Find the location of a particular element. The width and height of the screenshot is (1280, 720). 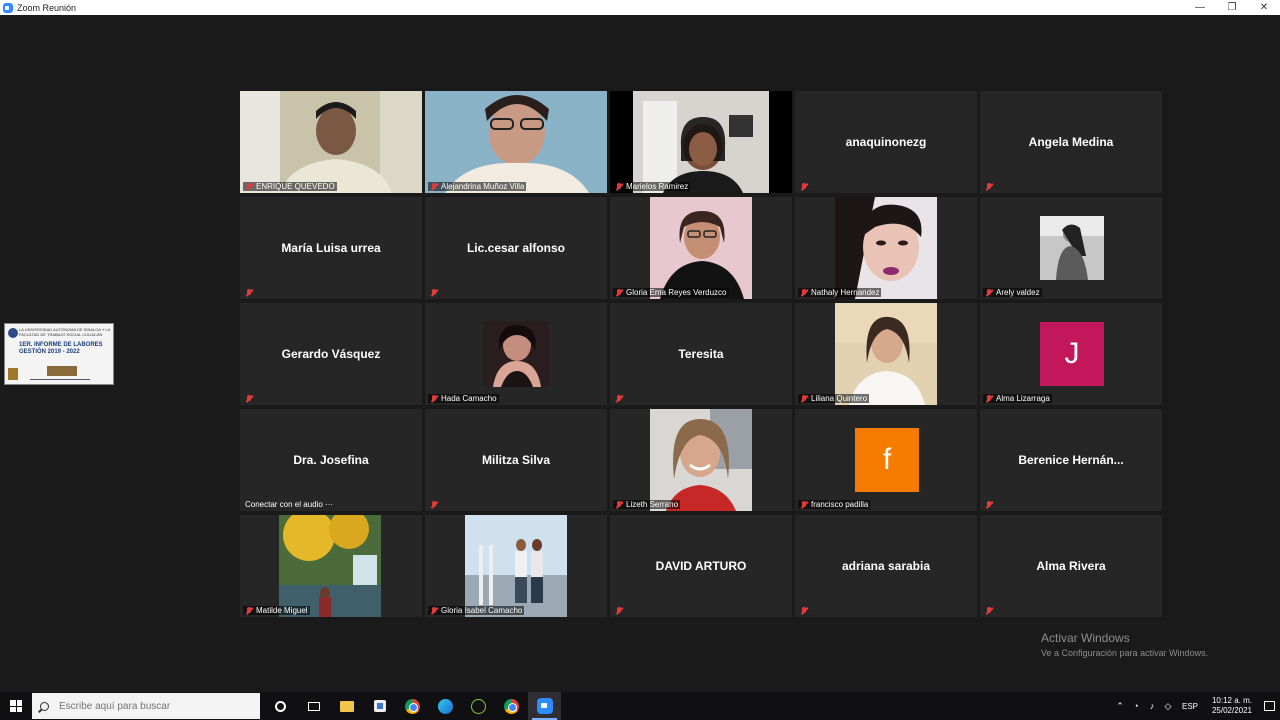

participant-label: Matilde Miguel is located at coordinates (276, 610).